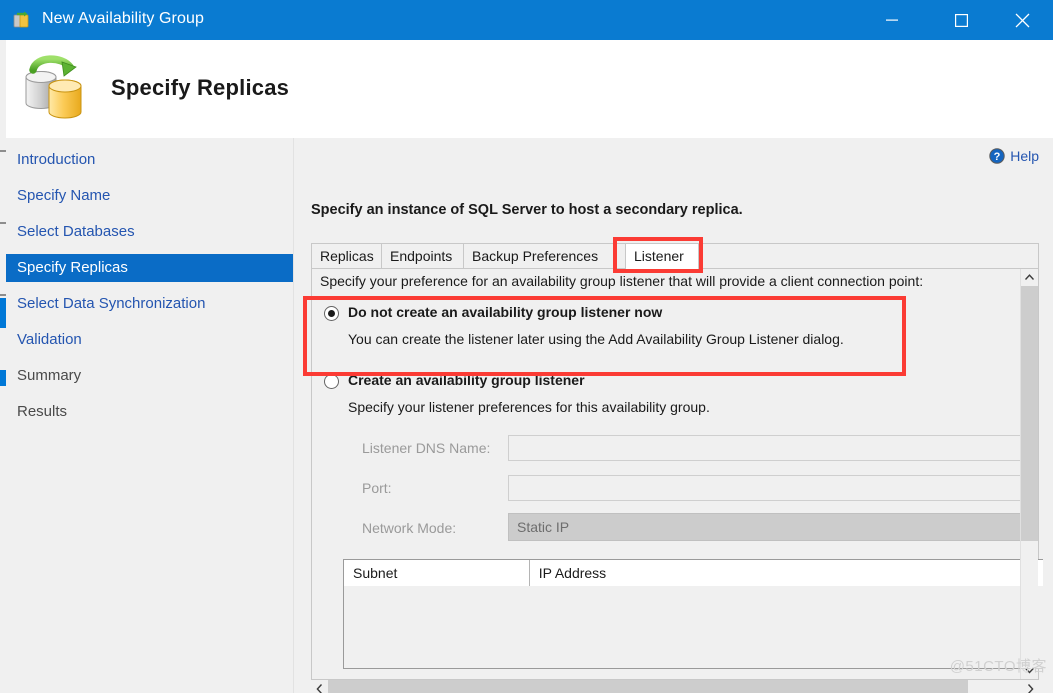  What do you see at coordinates (149, 160) in the screenshot?
I see `sidebar-item-introduction: Introduction` at bounding box center [149, 160].